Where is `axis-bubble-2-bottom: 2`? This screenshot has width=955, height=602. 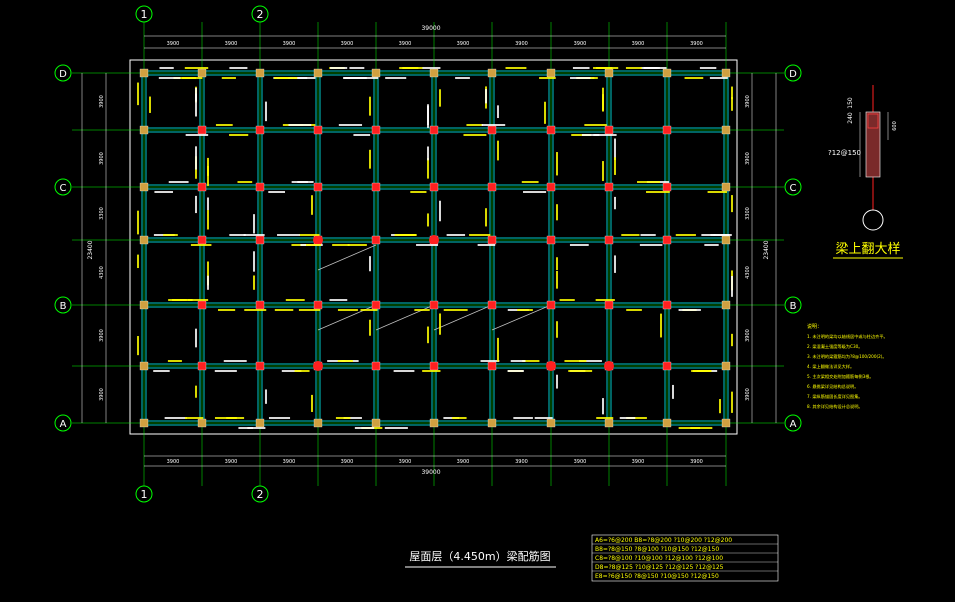
axis-bubble-2-bottom: 2 is located at coordinates (260, 494).